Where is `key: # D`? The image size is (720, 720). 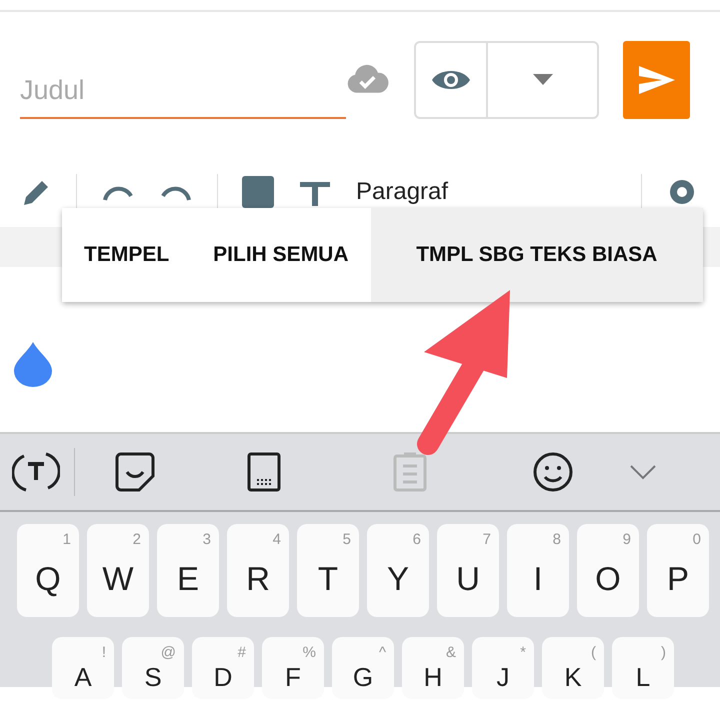
key: # D is located at coordinates (223, 668).